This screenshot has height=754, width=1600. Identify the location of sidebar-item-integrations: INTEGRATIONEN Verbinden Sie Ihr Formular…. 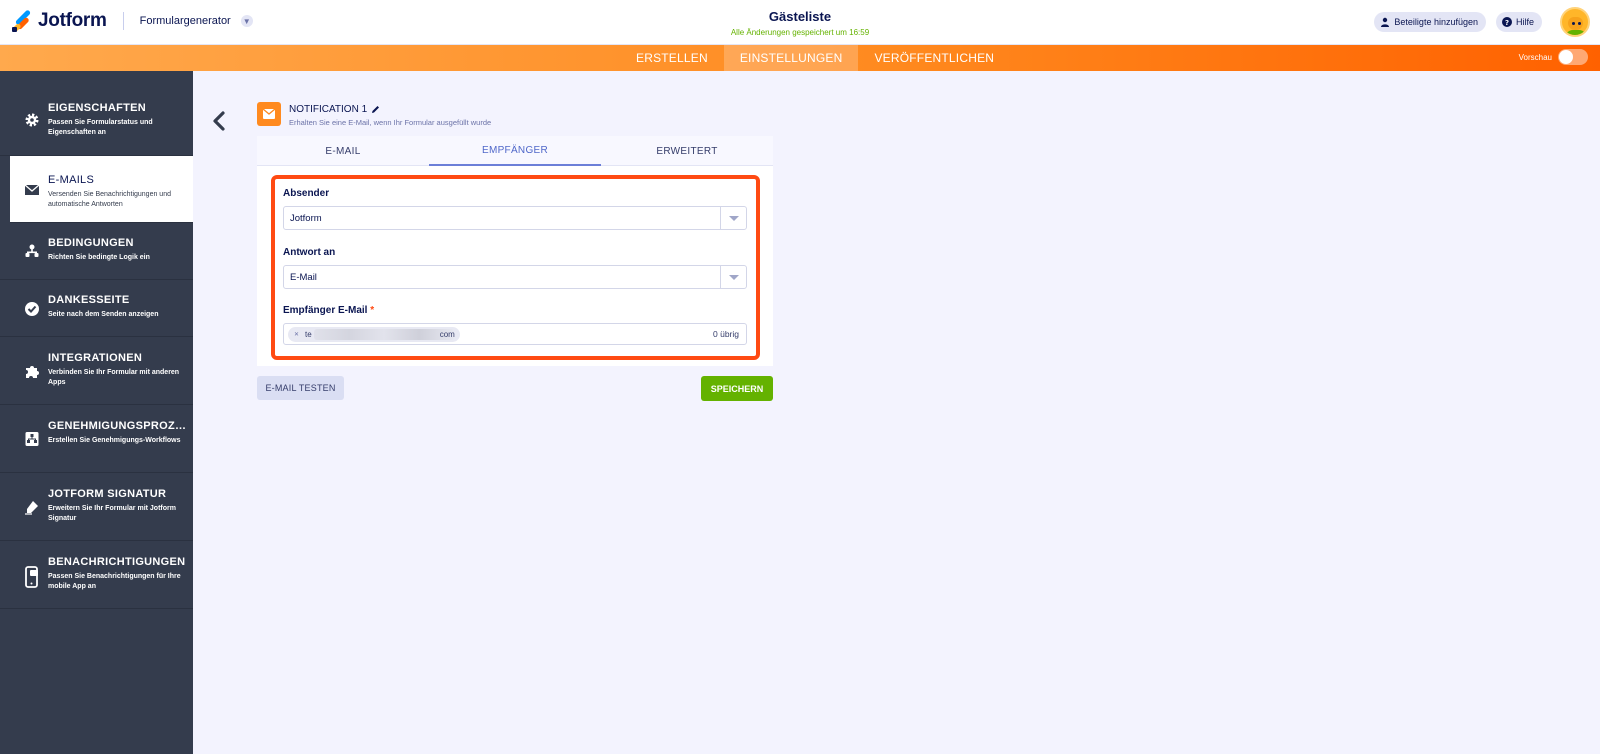
(96, 371).